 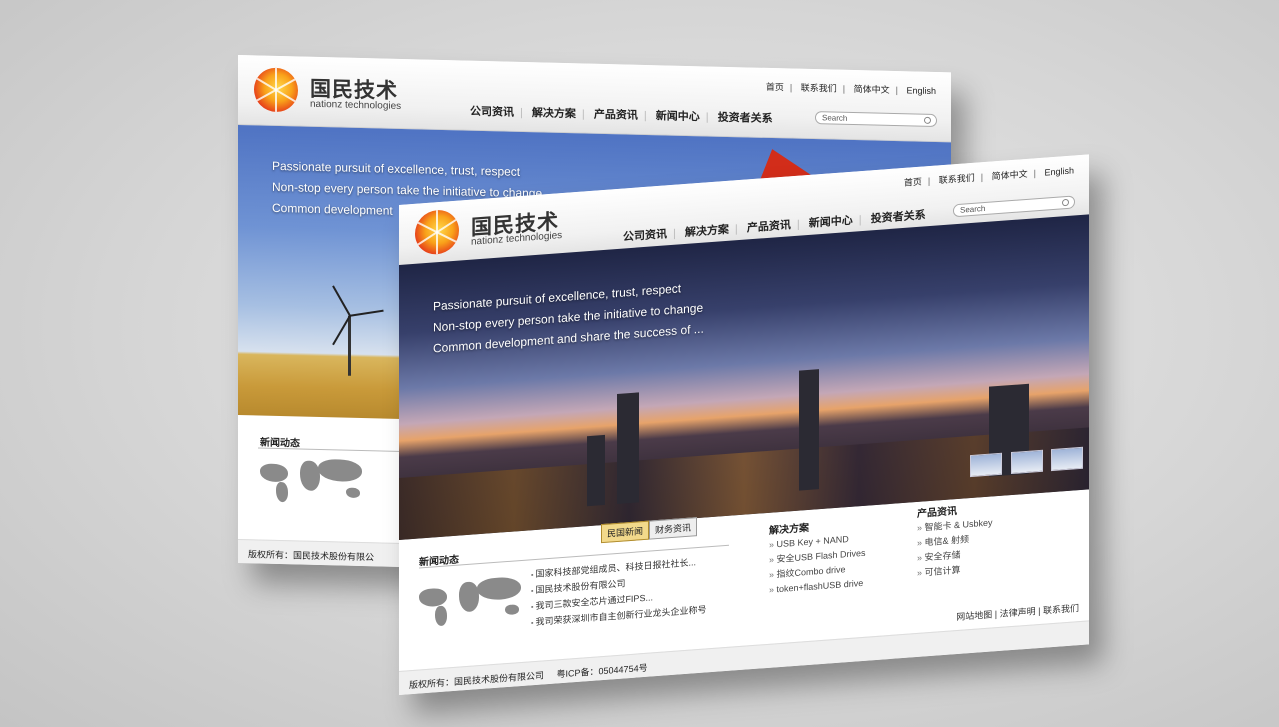 I want to click on tab-finance-news: 财务资讯, so click(x=673, y=528).